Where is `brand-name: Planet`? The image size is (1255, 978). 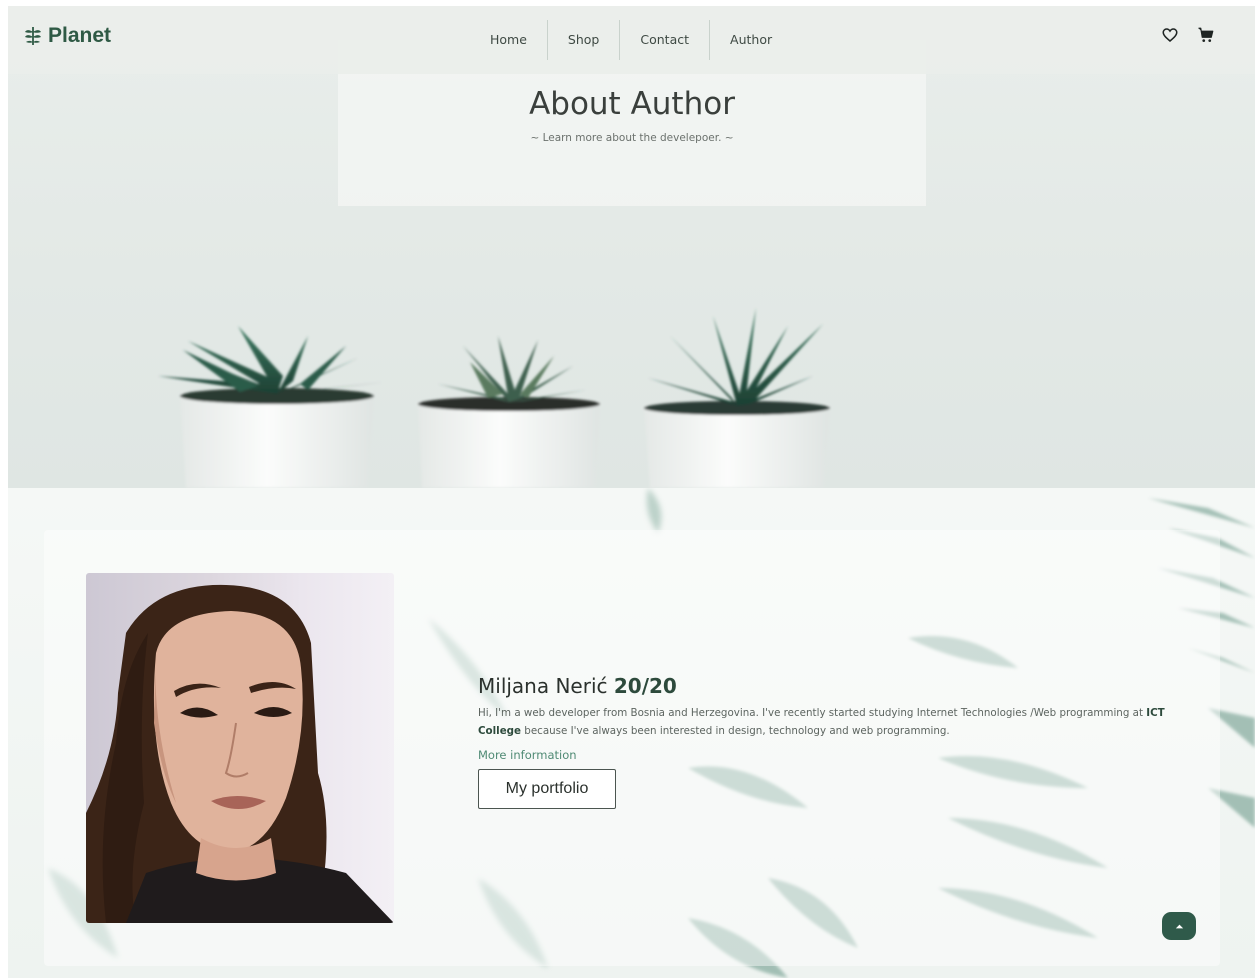
brand-name: Planet is located at coordinates (80, 35).